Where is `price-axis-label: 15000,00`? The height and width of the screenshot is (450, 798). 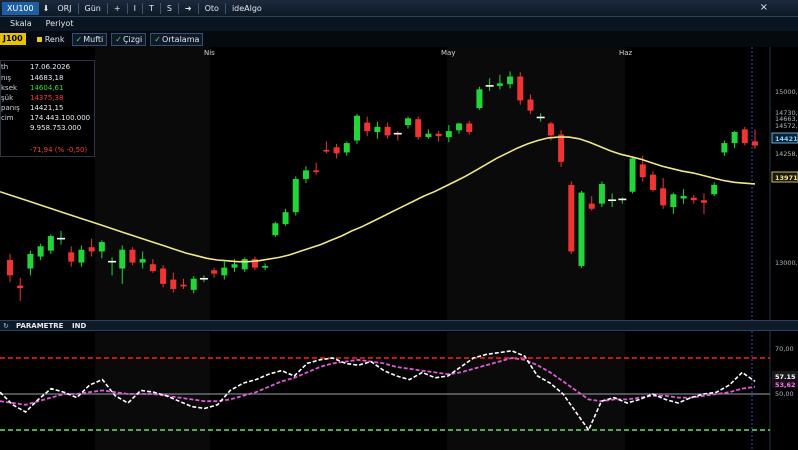
price-axis-label: 15000,00 is located at coordinates (786, 92).